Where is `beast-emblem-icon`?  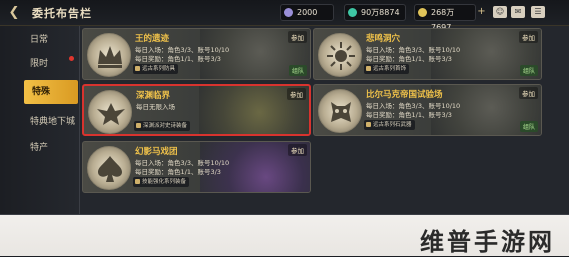 beast-emblem-icon is located at coordinates (340, 111).